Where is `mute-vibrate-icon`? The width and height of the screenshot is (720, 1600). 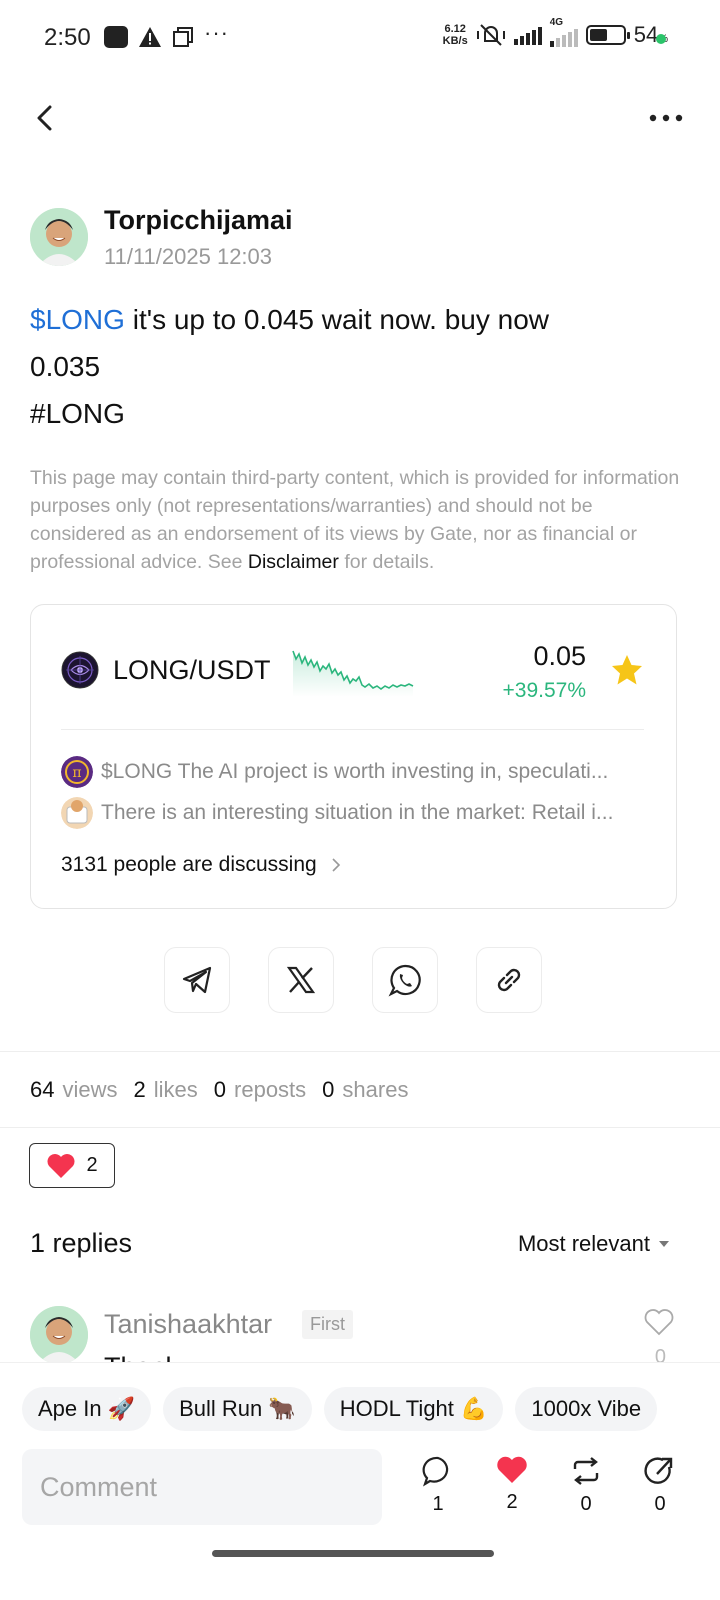
mute-vibrate-icon is located at coordinates (490, 35).